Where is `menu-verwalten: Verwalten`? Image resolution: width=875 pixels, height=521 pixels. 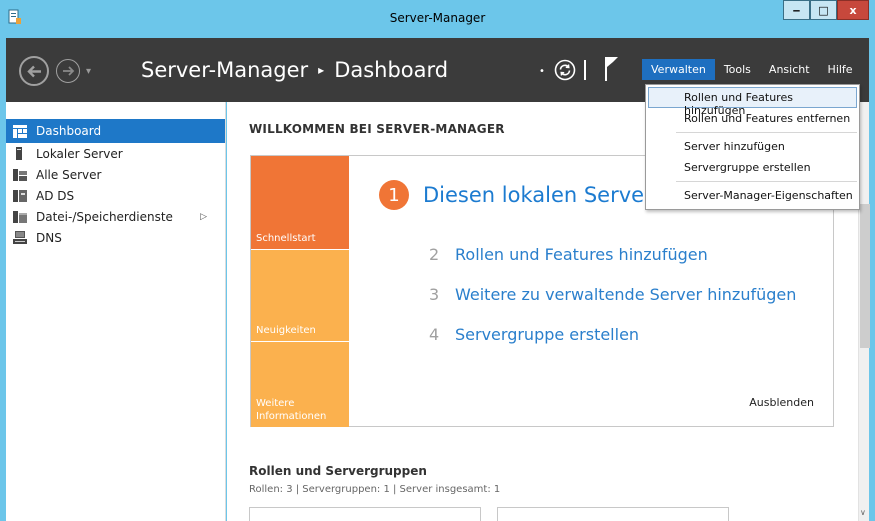
menu-verwalten: Verwalten is located at coordinates (678, 69).